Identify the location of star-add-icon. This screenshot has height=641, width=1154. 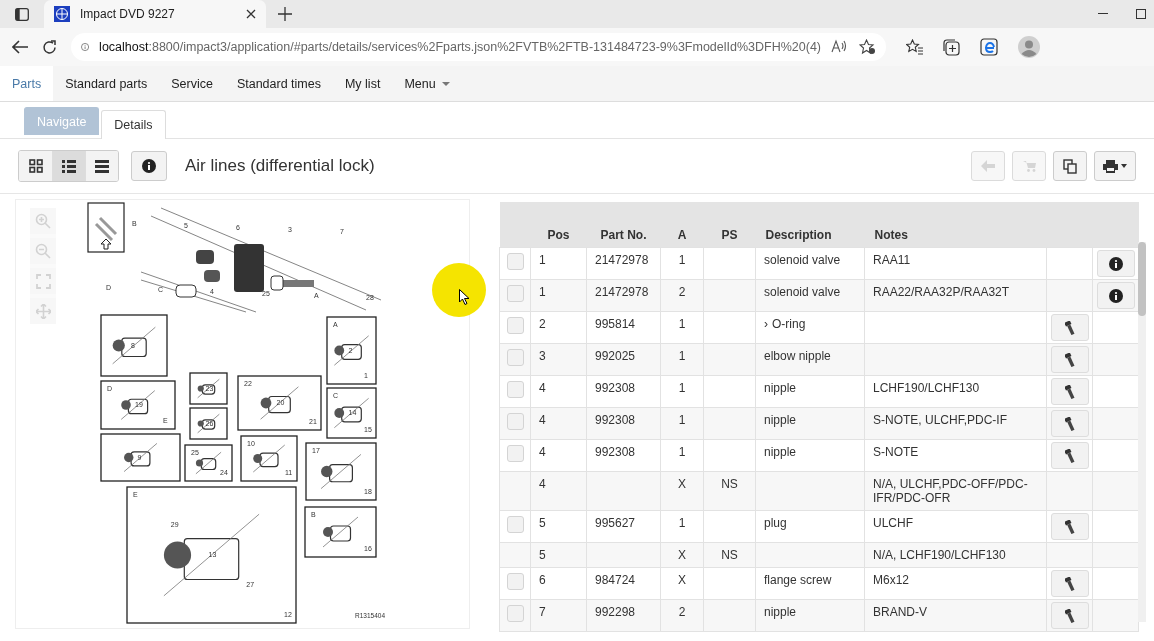
(867, 47).